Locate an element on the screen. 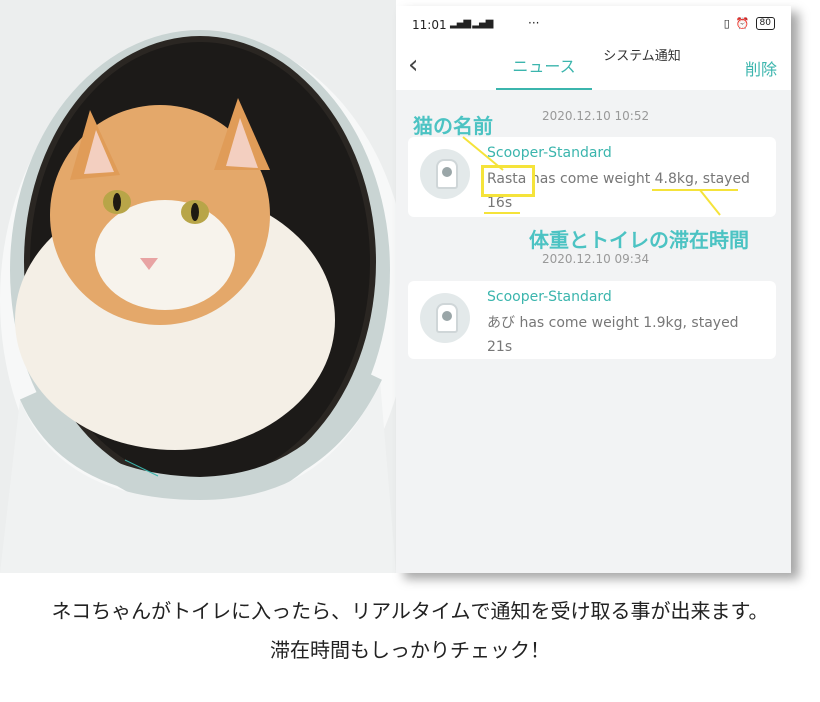 The height and width of the screenshot is (702, 820). duration-underline is located at coordinates (502, 213).